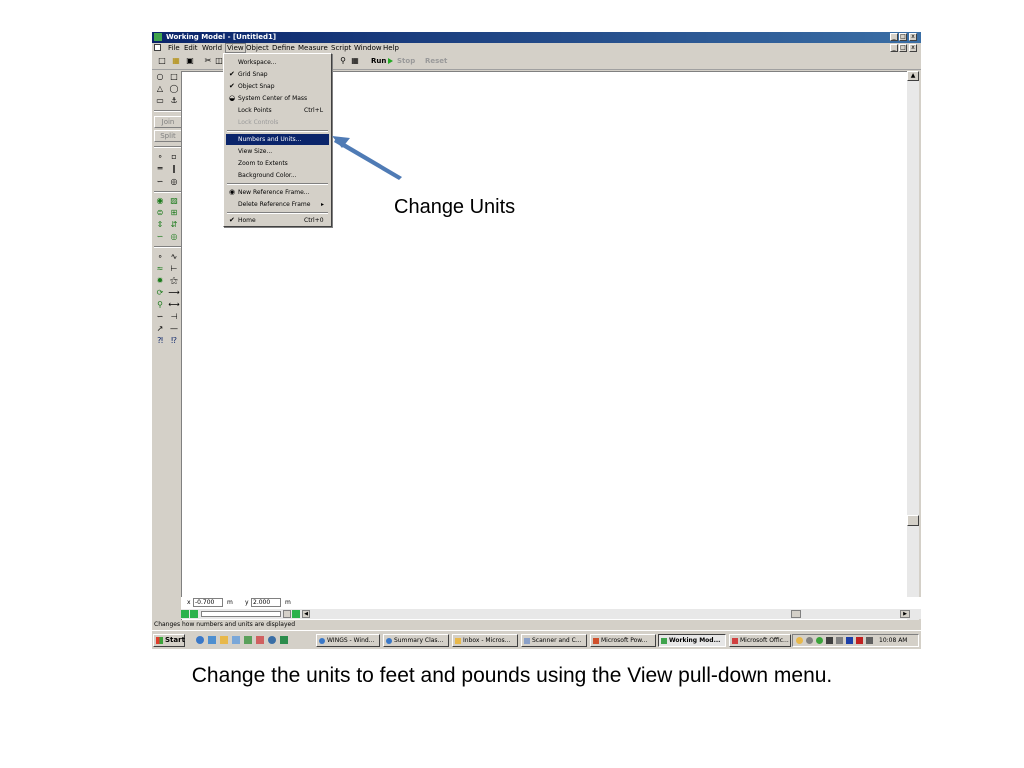 This screenshot has width=1024, height=768. What do you see at coordinates (200, 640) in the screenshot?
I see `quicklaunch-ie-icon` at bounding box center [200, 640].